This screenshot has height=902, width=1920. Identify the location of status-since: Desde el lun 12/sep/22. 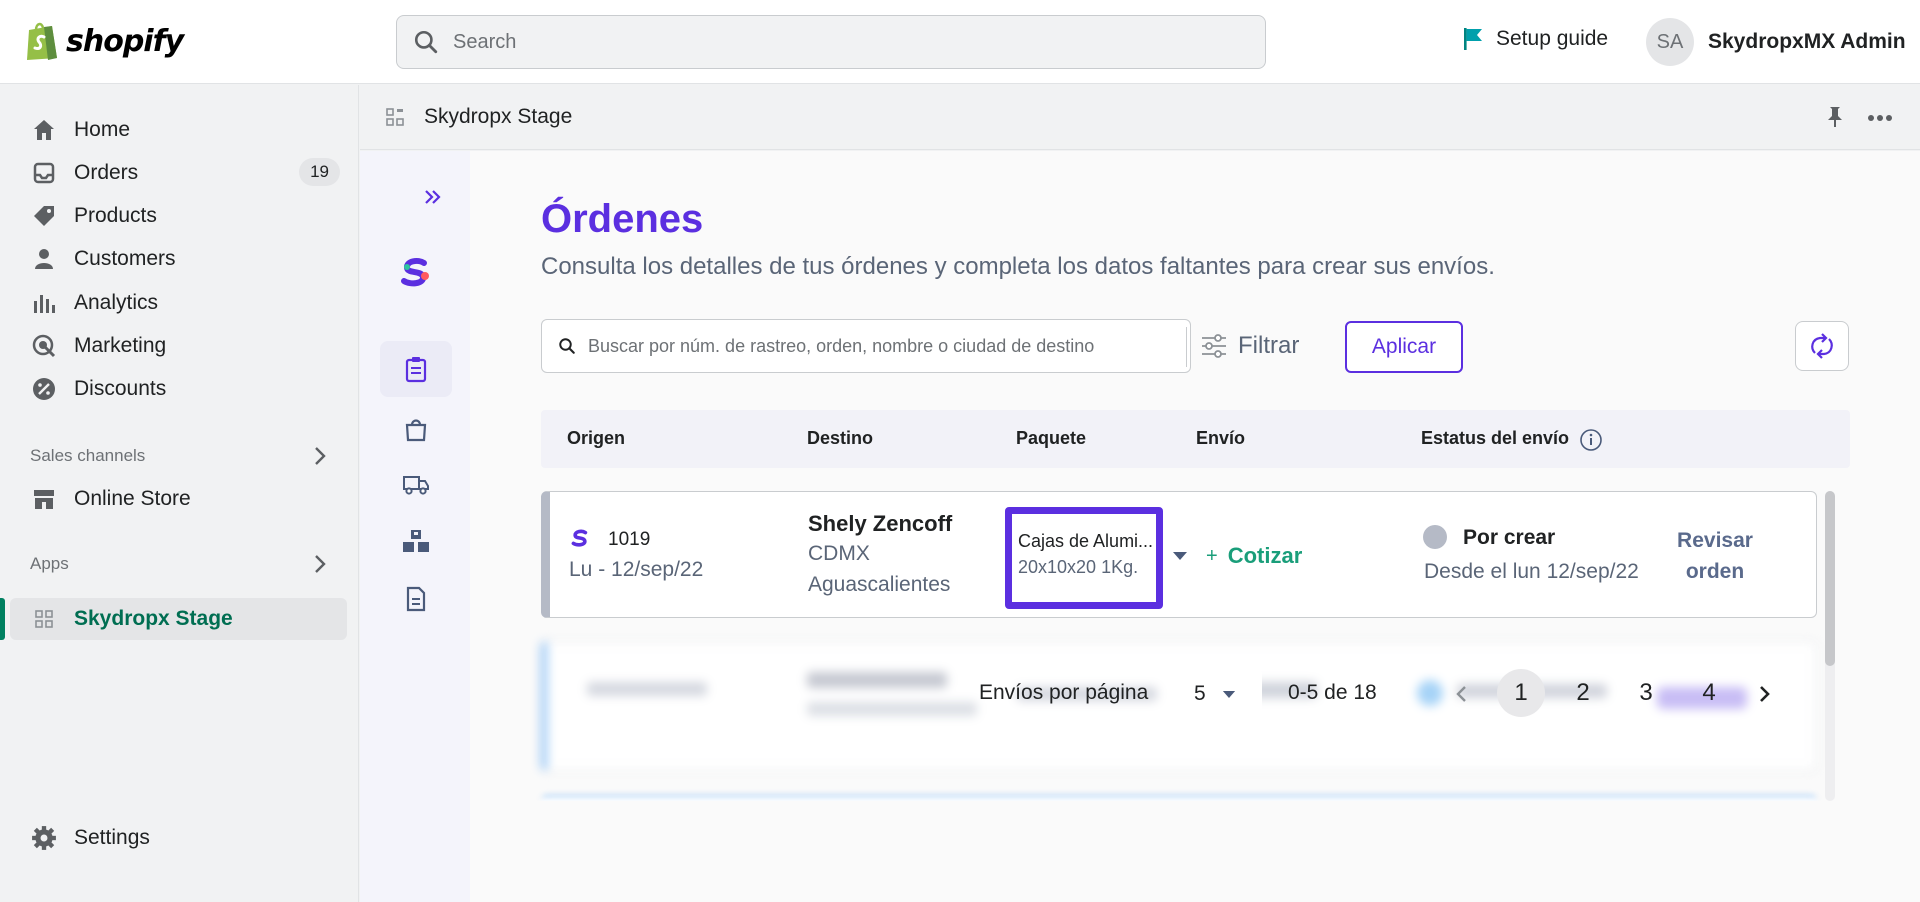
(1531, 571).